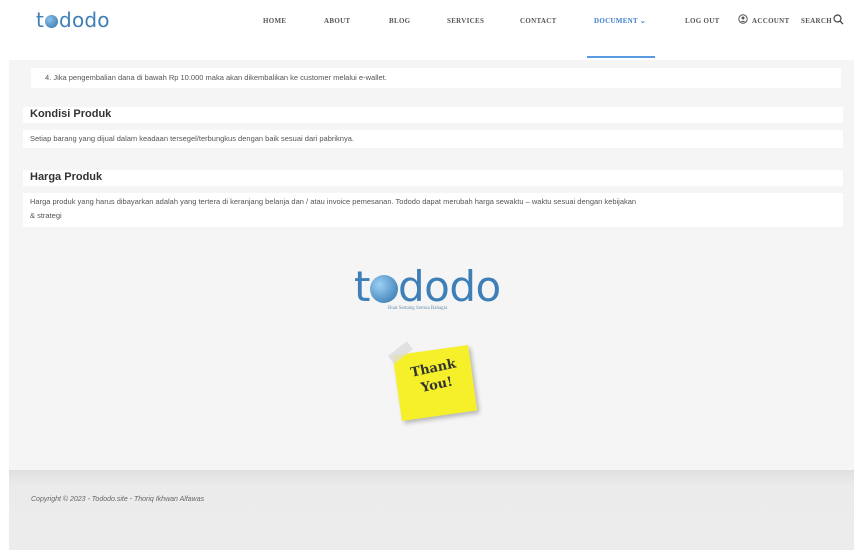 The height and width of the screenshot is (550, 854). Describe the element at coordinates (52, 21) in the screenshot. I see `brand-ball-icon` at that location.